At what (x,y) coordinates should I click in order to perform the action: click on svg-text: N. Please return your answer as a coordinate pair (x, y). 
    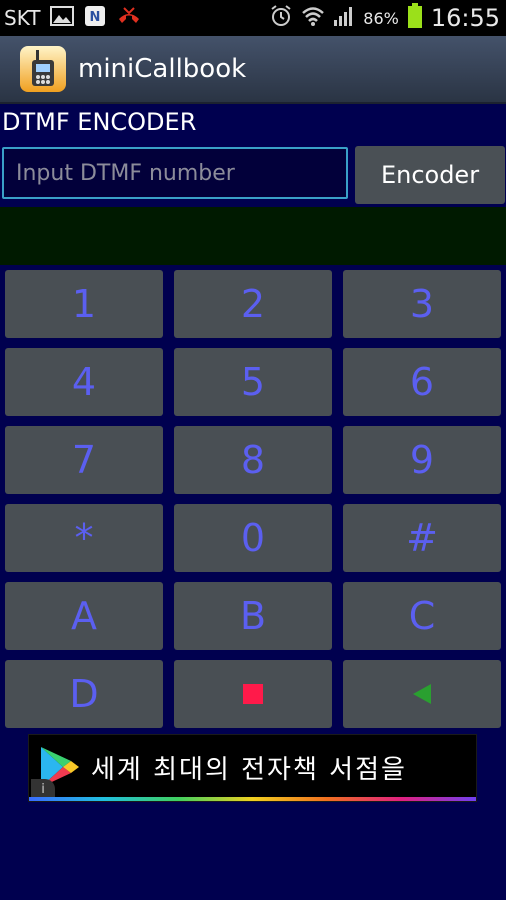
    Looking at the image, I should click on (95, 17).